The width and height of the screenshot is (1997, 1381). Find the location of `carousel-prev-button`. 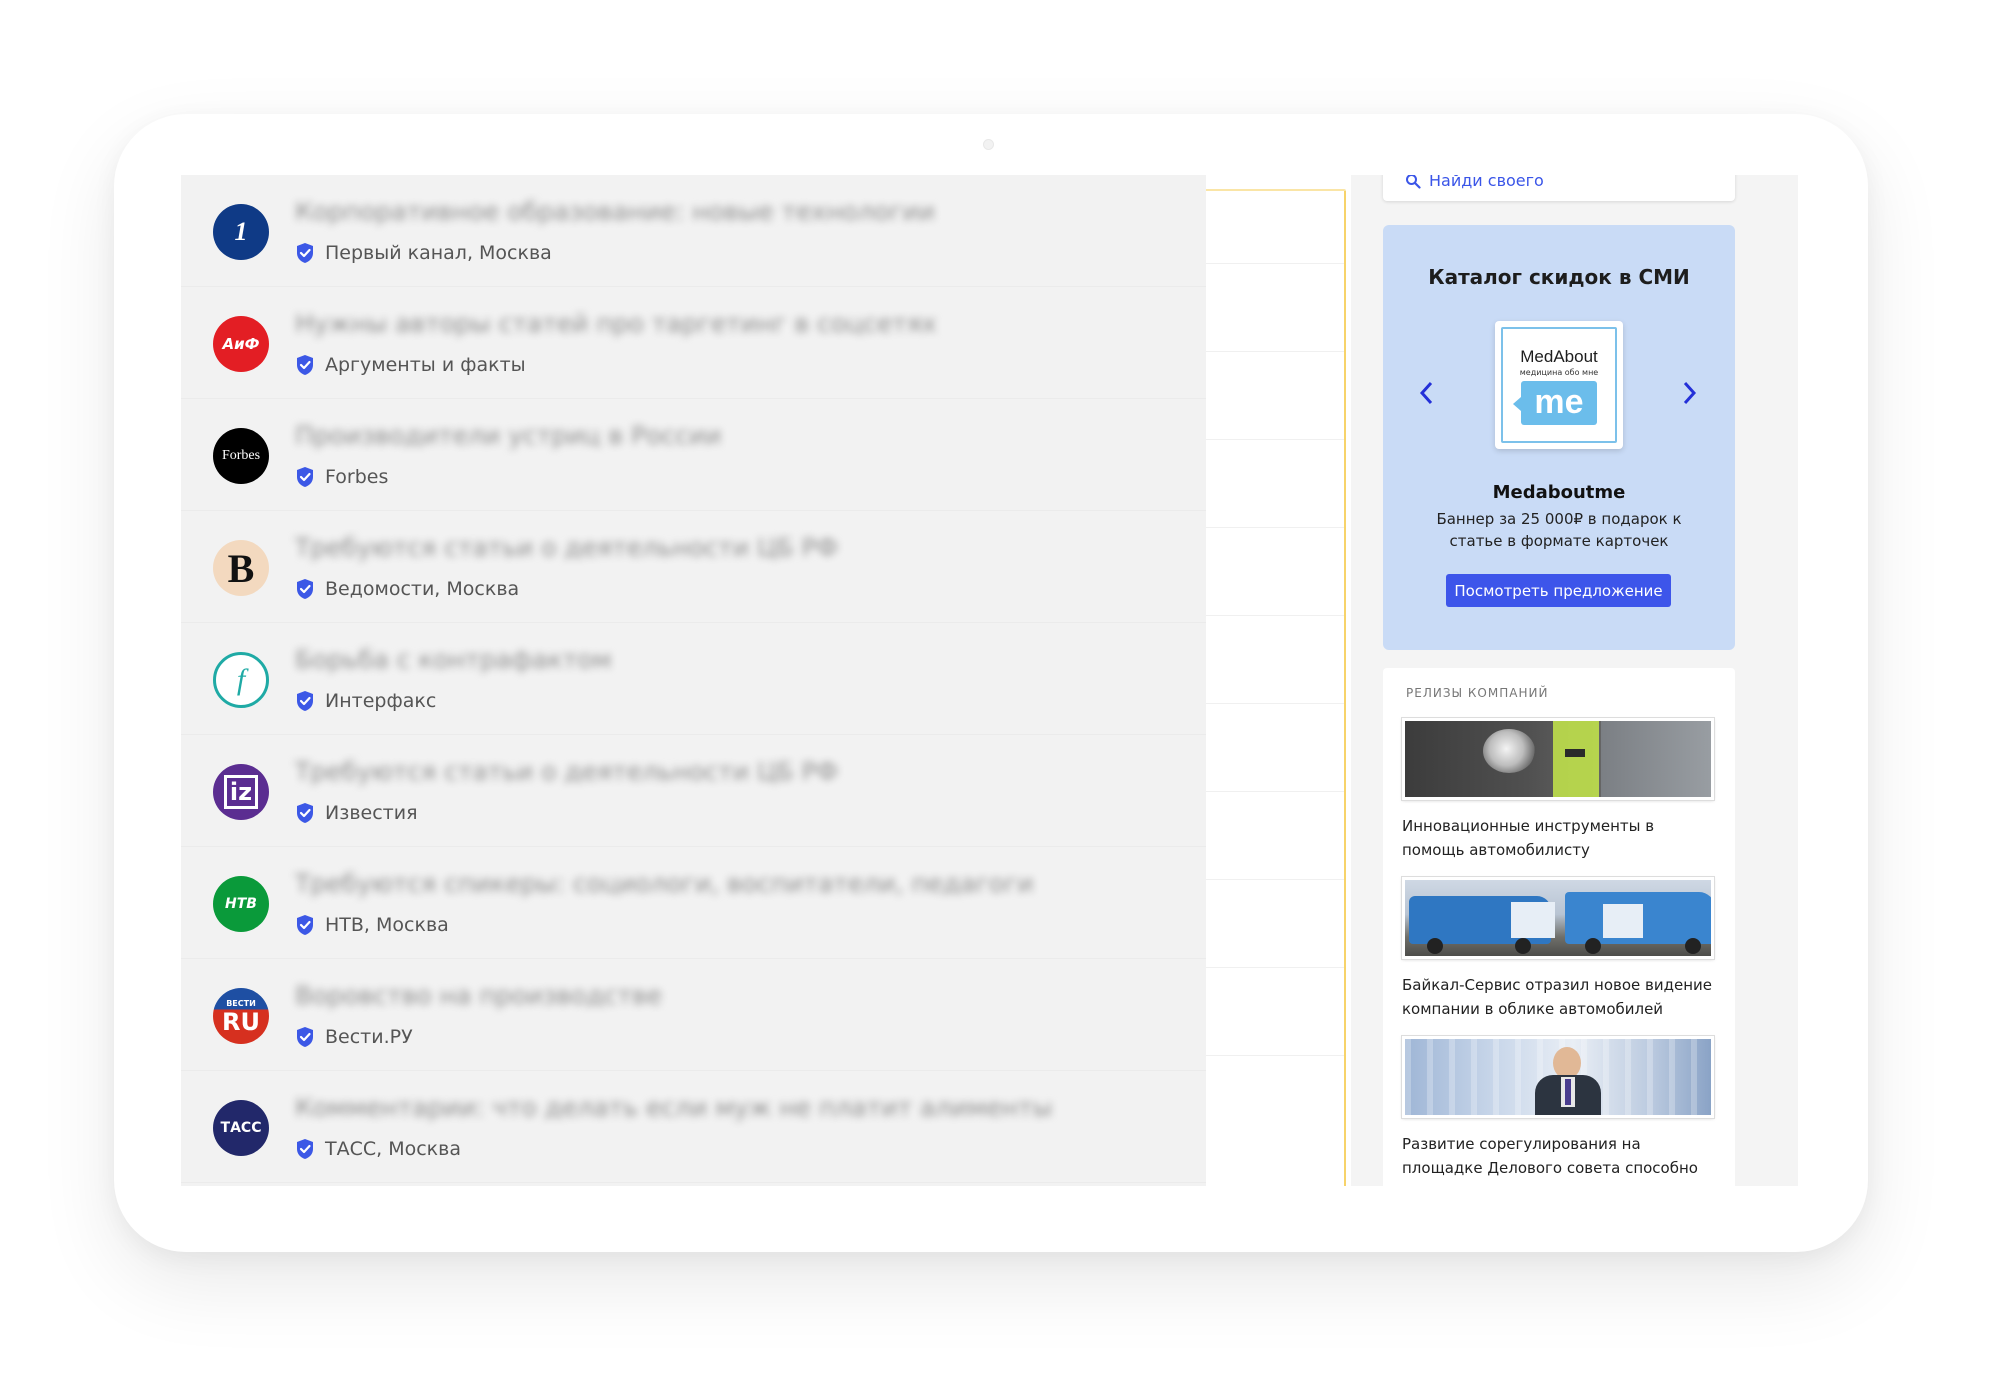

carousel-prev-button is located at coordinates (1426, 393).